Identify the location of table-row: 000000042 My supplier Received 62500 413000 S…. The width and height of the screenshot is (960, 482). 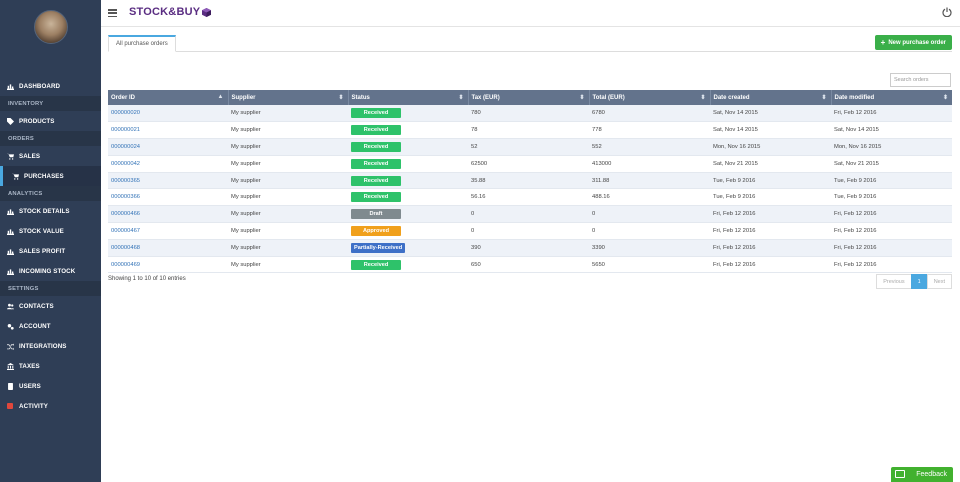
(530, 164).